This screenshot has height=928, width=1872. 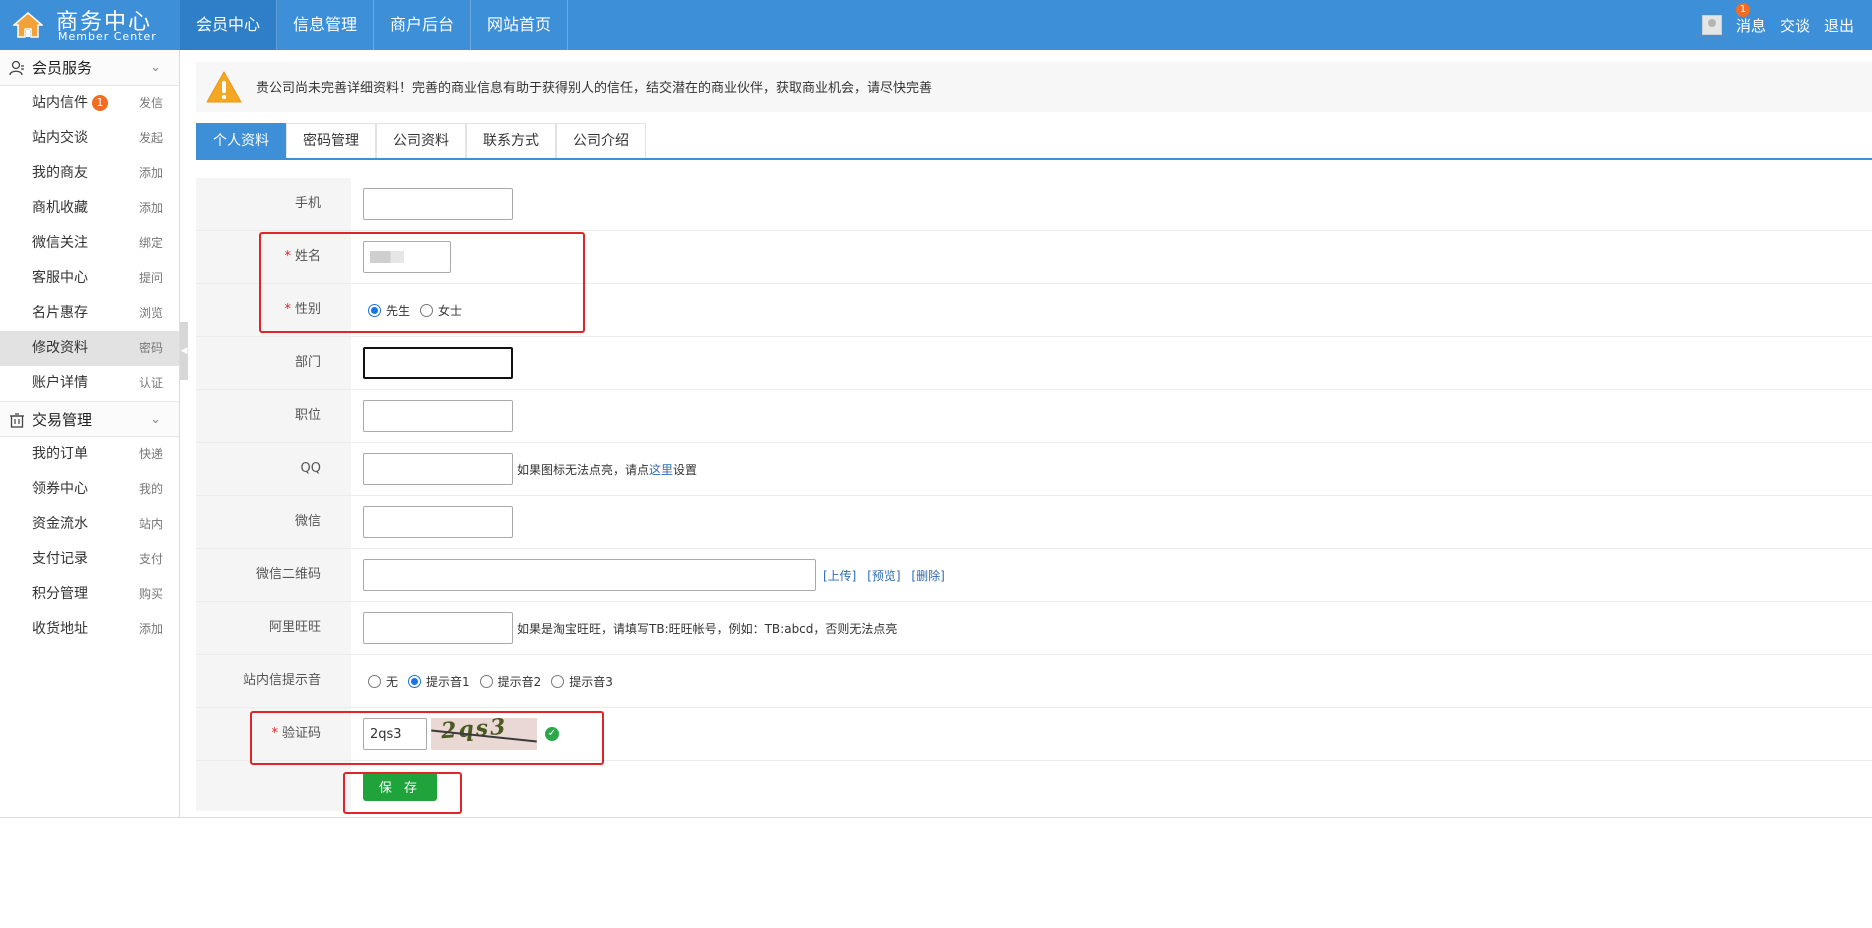 What do you see at coordinates (151, 383) in the screenshot?
I see `sidebar-item-action: 认证` at bounding box center [151, 383].